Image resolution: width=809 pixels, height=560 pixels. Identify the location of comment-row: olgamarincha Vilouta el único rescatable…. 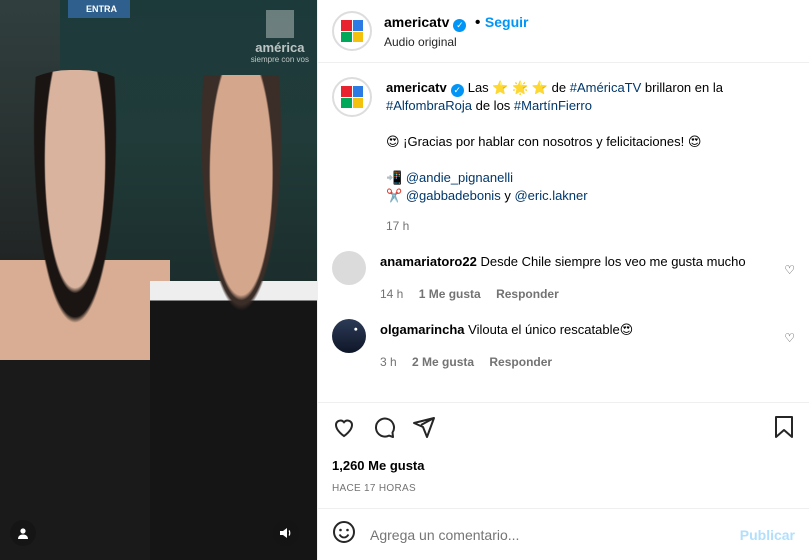
(563, 345).